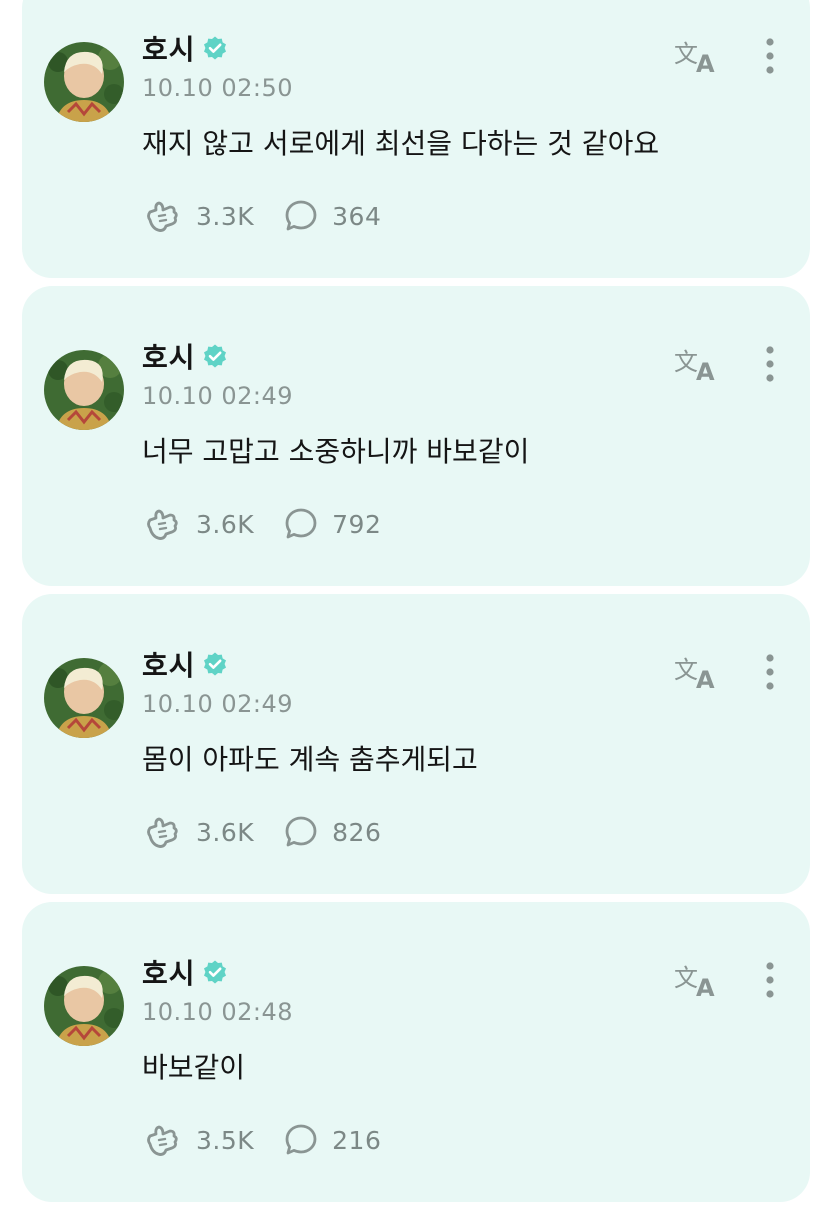 The height and width of the screenshot is (1210, 832). I want to click on post-text: 재지 않고 서로에게 최선을 다하는 것 같아요, so click(401, 143).